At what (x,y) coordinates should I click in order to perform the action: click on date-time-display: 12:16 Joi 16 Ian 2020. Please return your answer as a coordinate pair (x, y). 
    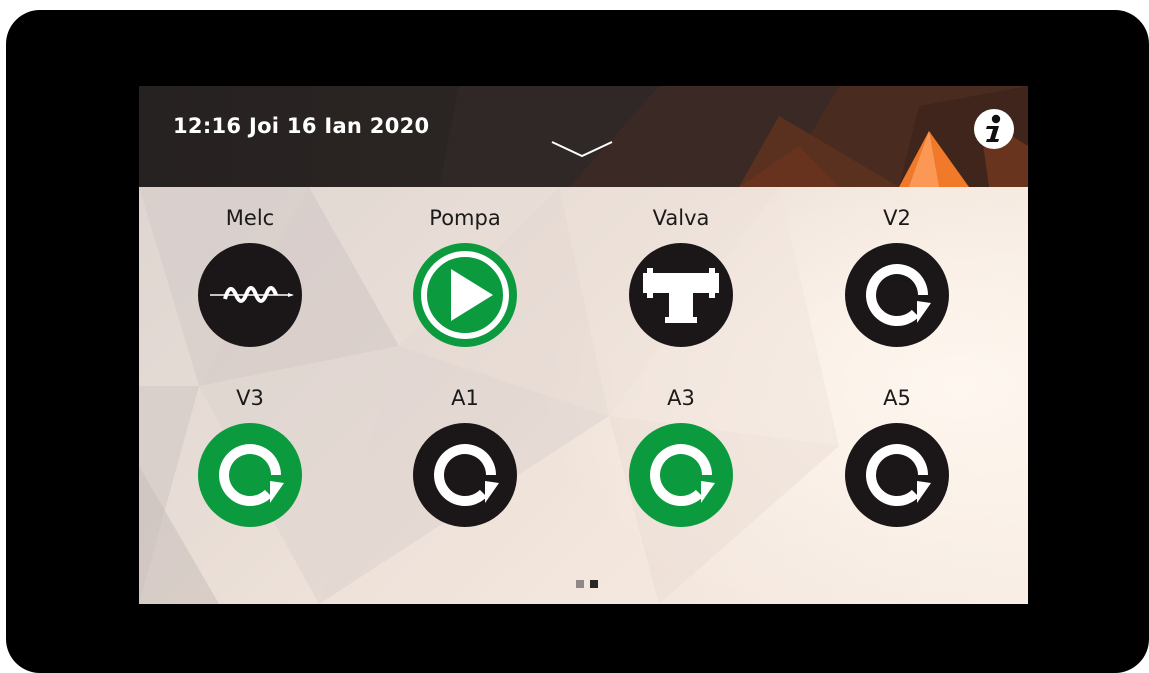
    Looking at the image, I should click on (301, 126).